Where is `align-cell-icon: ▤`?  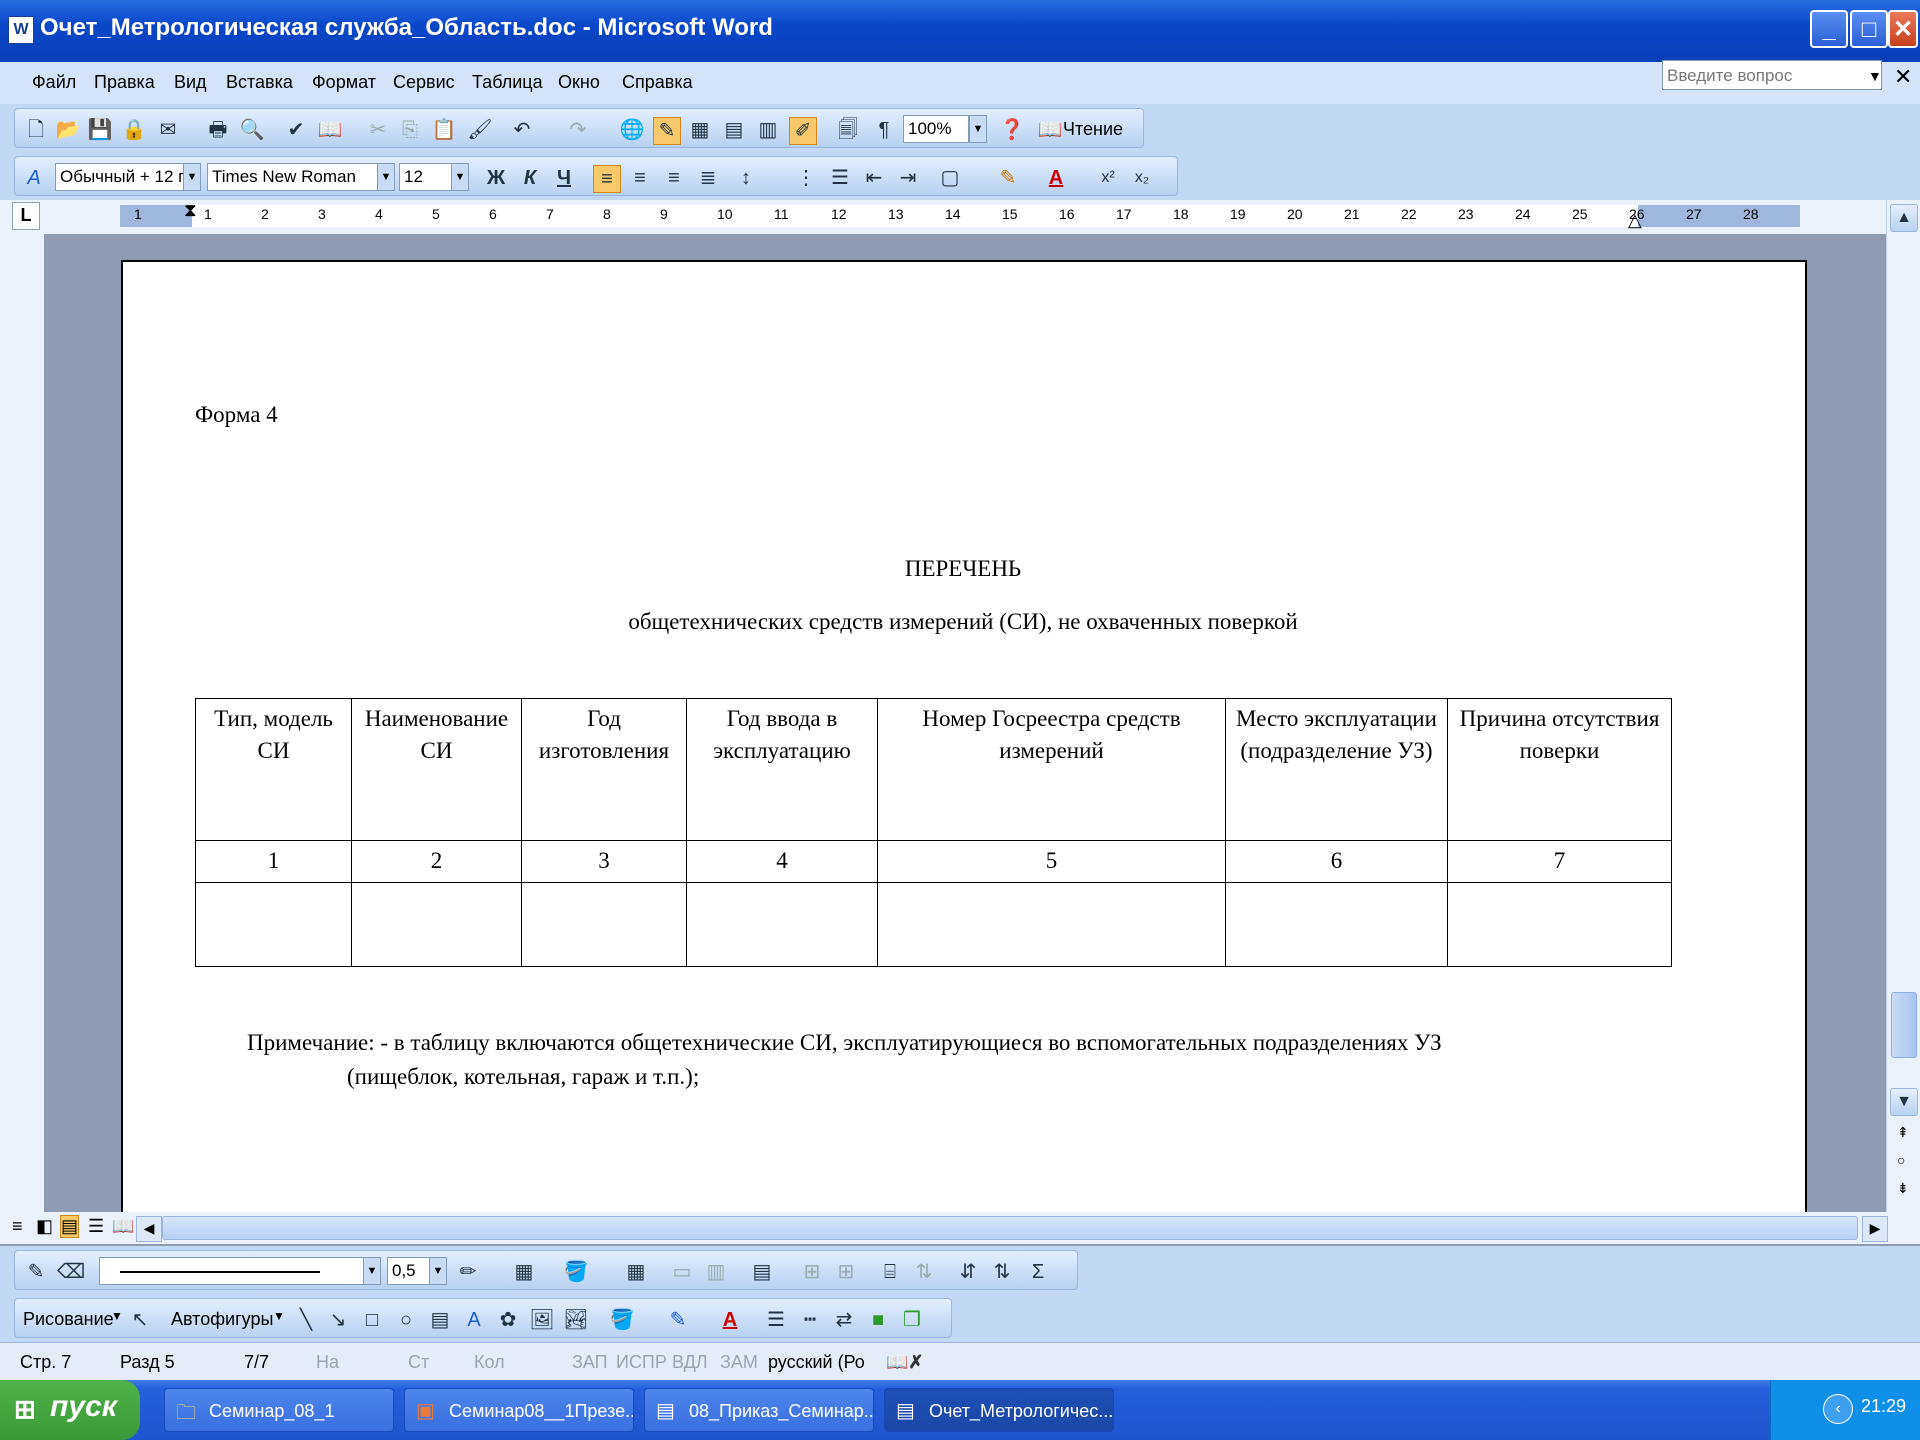 align-cell-icon: ▤ is located at coordinates (762, 1272).